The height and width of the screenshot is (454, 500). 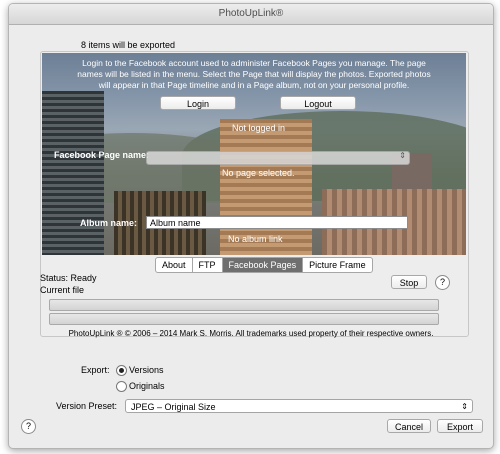 What do you see at coordinates (87, 406) in the screenshot?
I see `version-preset-label: Version Preset:` at bounding box center [87, 406].